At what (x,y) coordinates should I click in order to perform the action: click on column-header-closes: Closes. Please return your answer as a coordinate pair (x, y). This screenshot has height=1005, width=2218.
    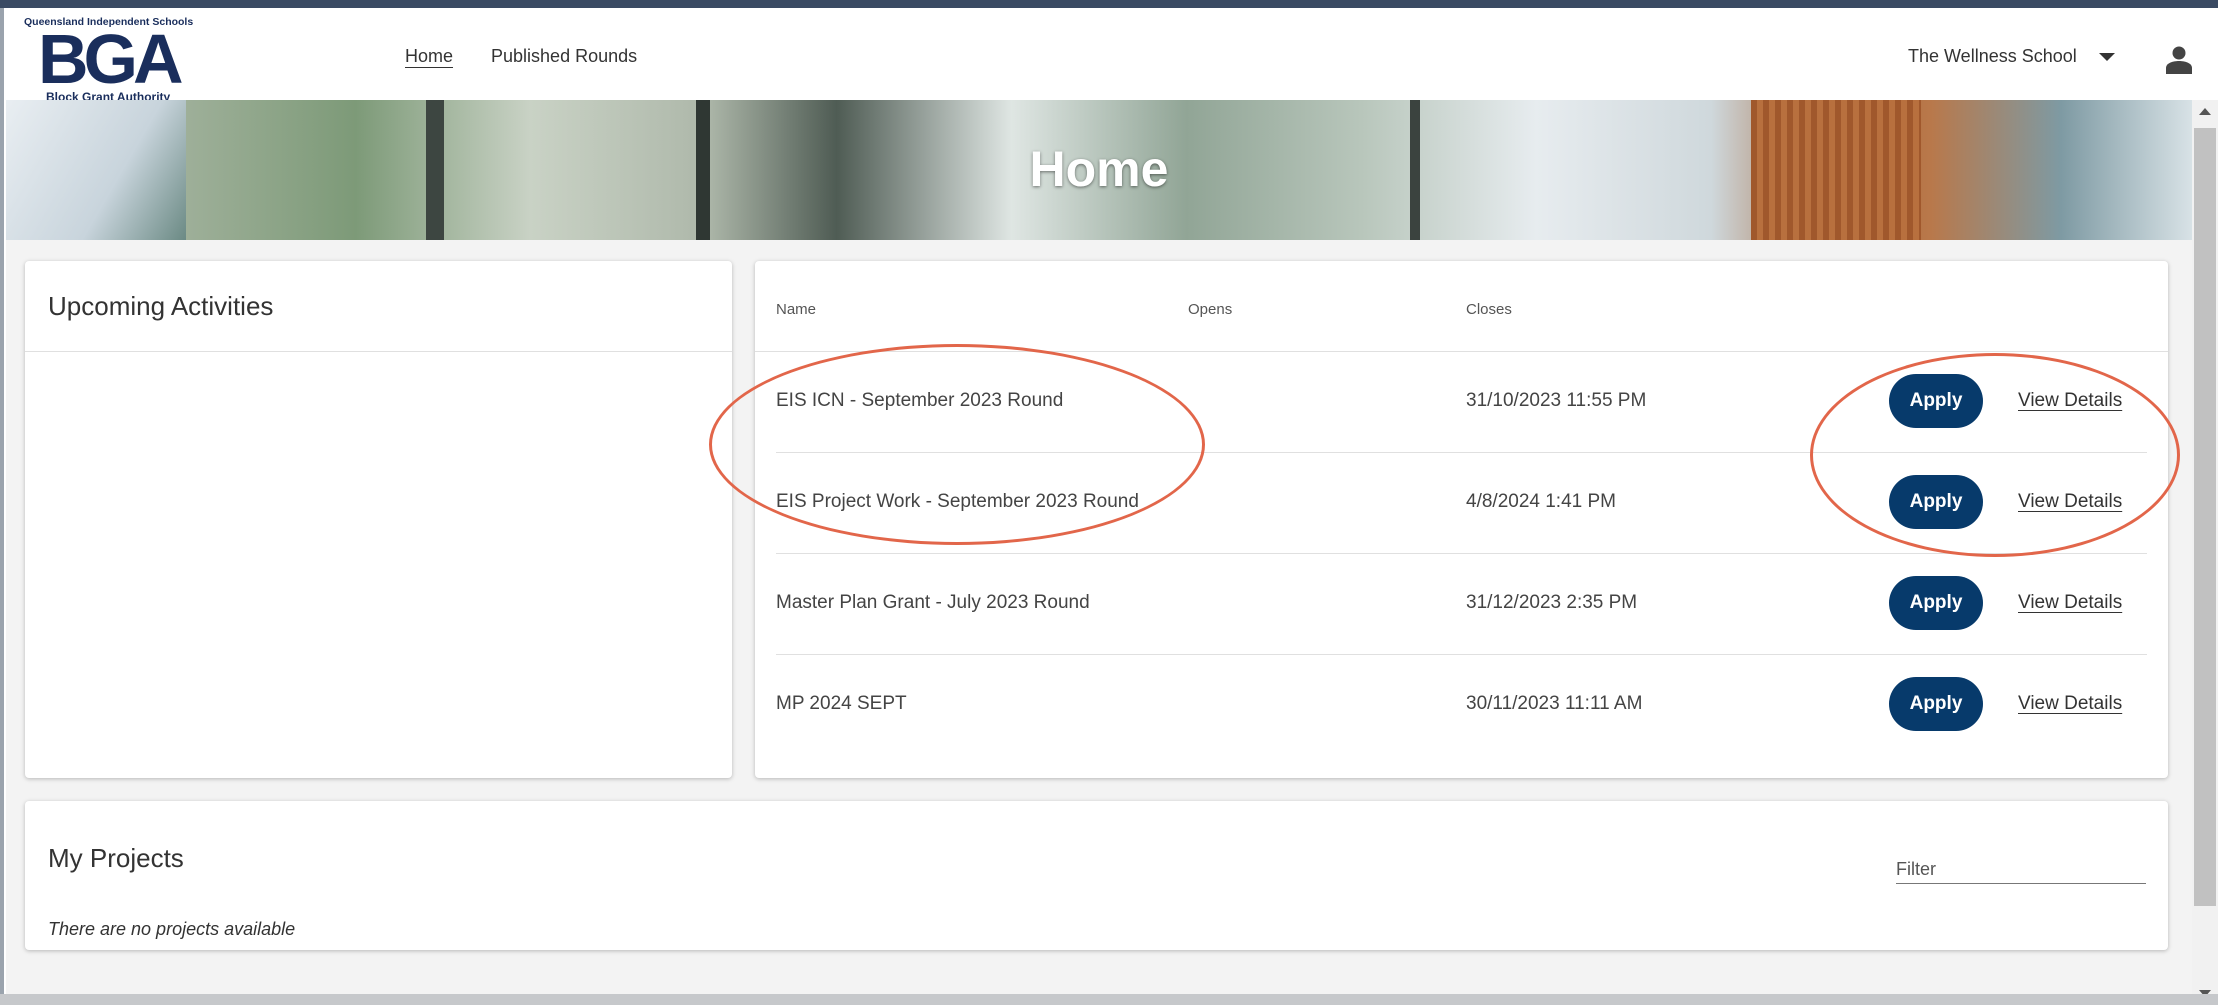
    Looking at the image, I should click on (1489, 309).